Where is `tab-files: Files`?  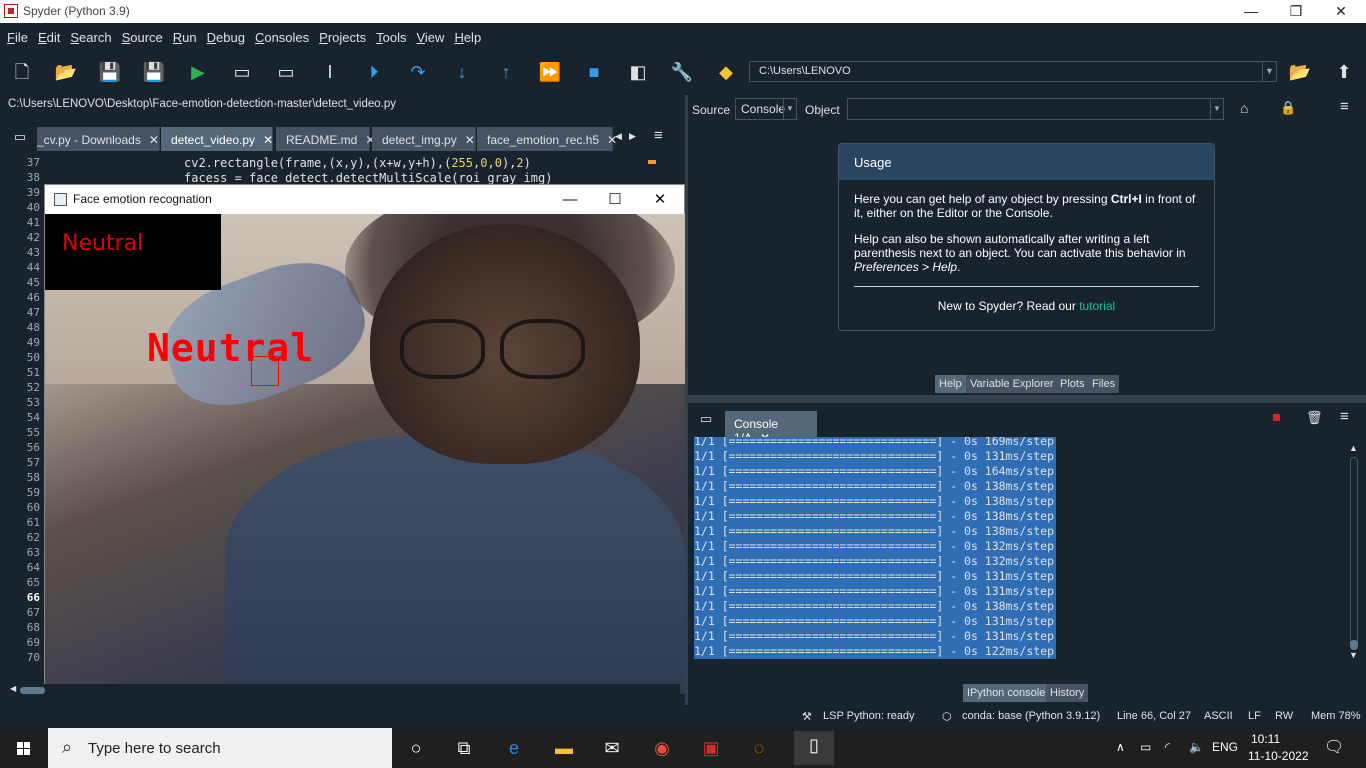
tab-files: Files is located at coordinates (1104, 384).